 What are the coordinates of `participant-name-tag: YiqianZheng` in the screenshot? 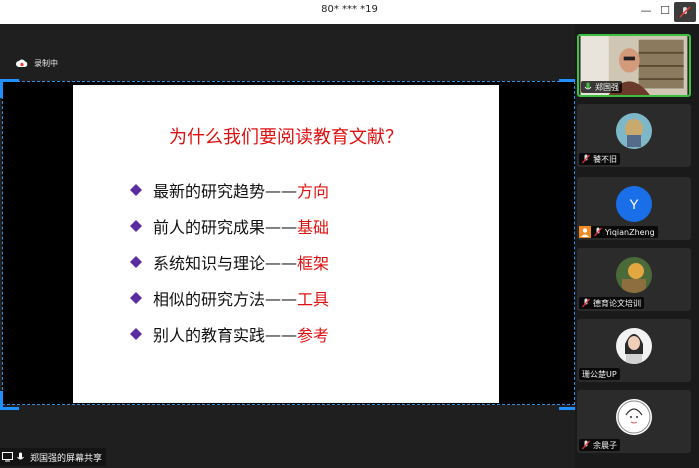 It's located at (618, 232).